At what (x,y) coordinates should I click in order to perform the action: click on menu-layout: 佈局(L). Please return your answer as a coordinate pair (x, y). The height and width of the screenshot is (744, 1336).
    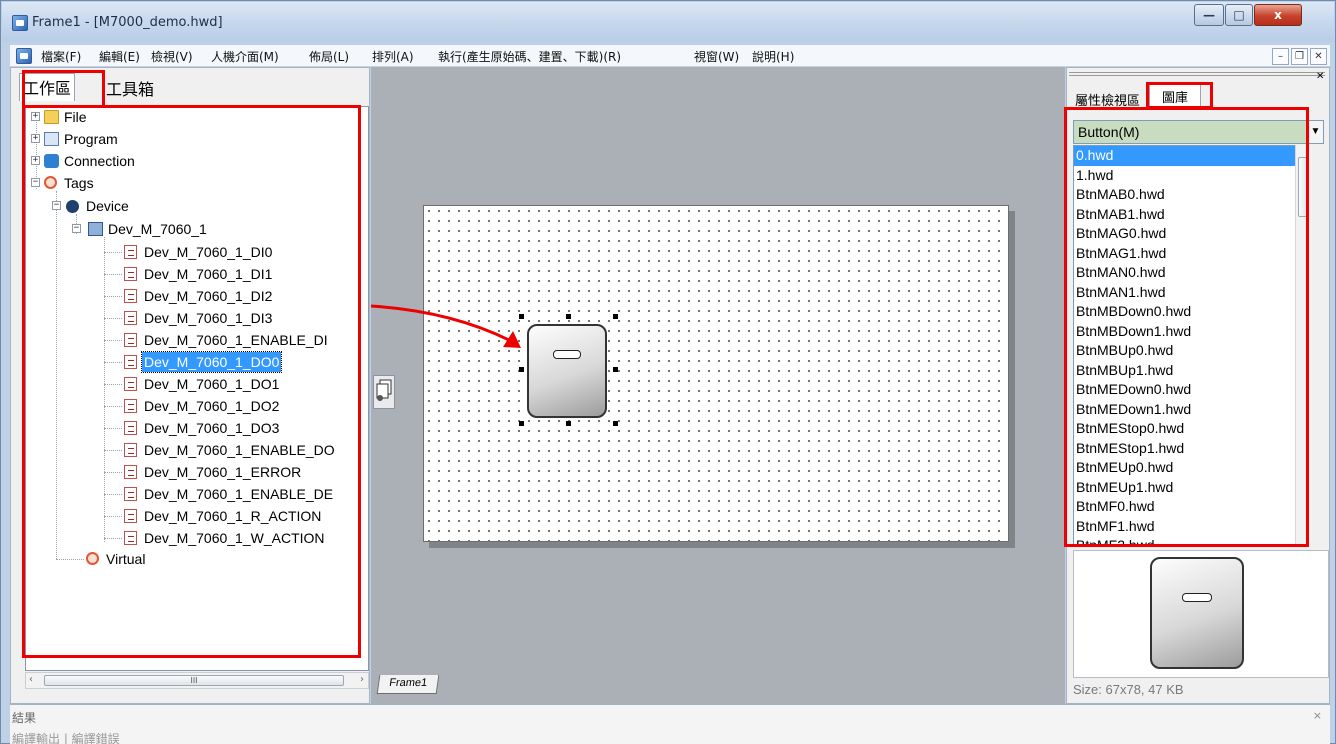
    Looking at the image, I should click on (329, 56).